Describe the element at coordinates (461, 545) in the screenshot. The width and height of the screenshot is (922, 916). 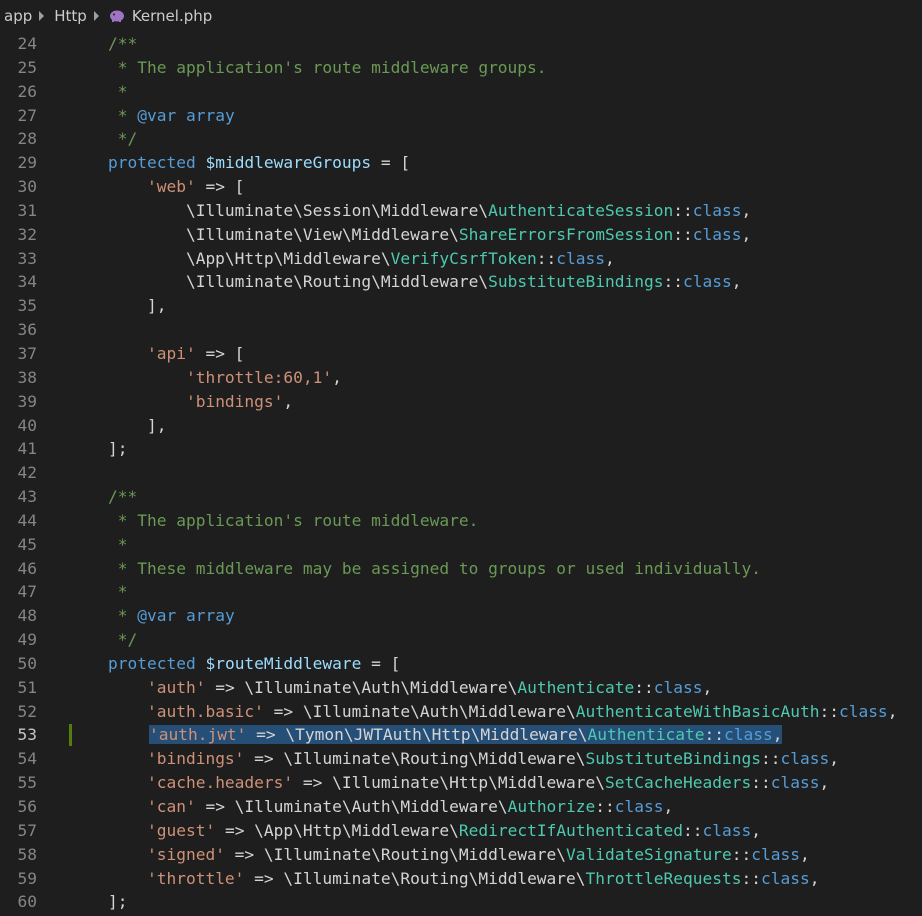
I see `code-line: 45 *` at that location.